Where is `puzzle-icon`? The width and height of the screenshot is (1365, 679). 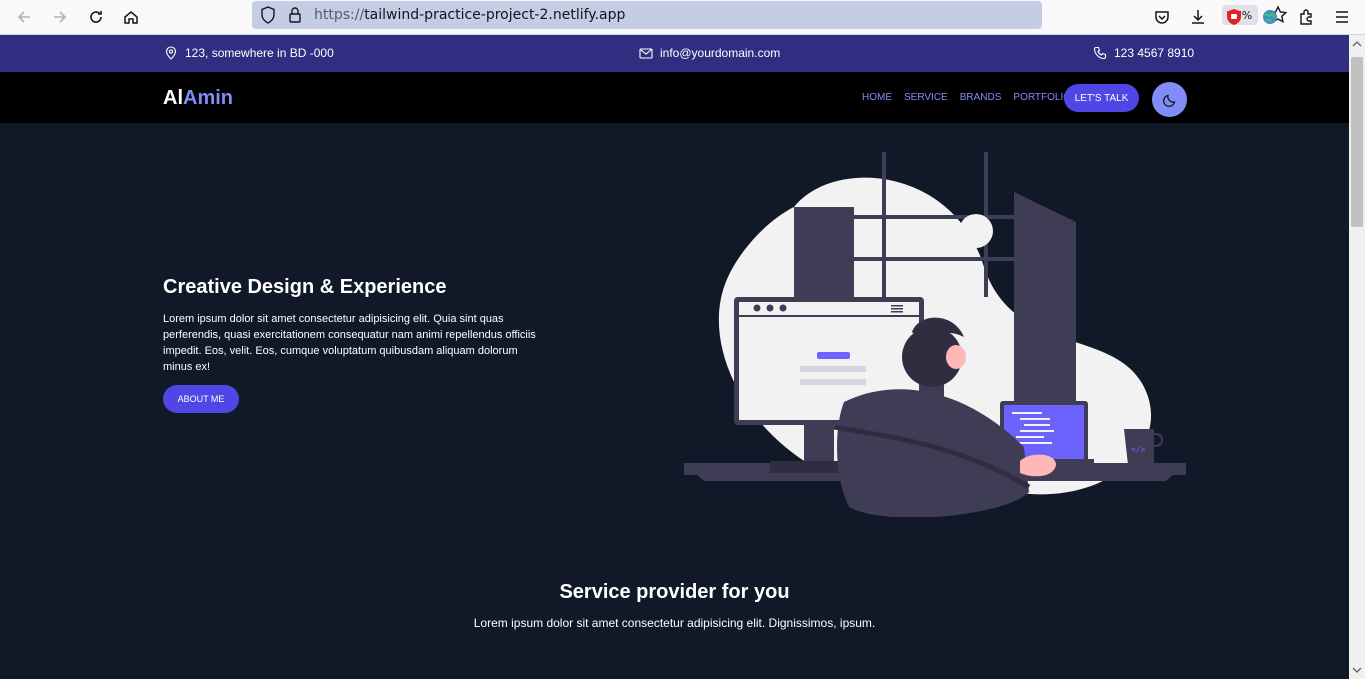 puzzle-icon is located at coordinates (1306, 17).